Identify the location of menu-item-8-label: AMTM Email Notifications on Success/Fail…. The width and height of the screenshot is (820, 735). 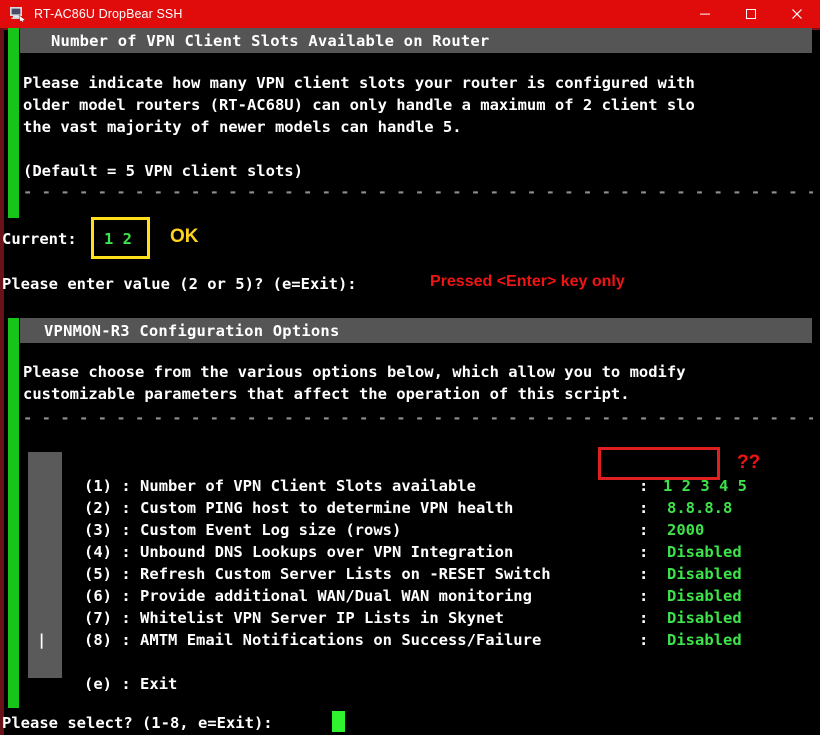
(341, 640).